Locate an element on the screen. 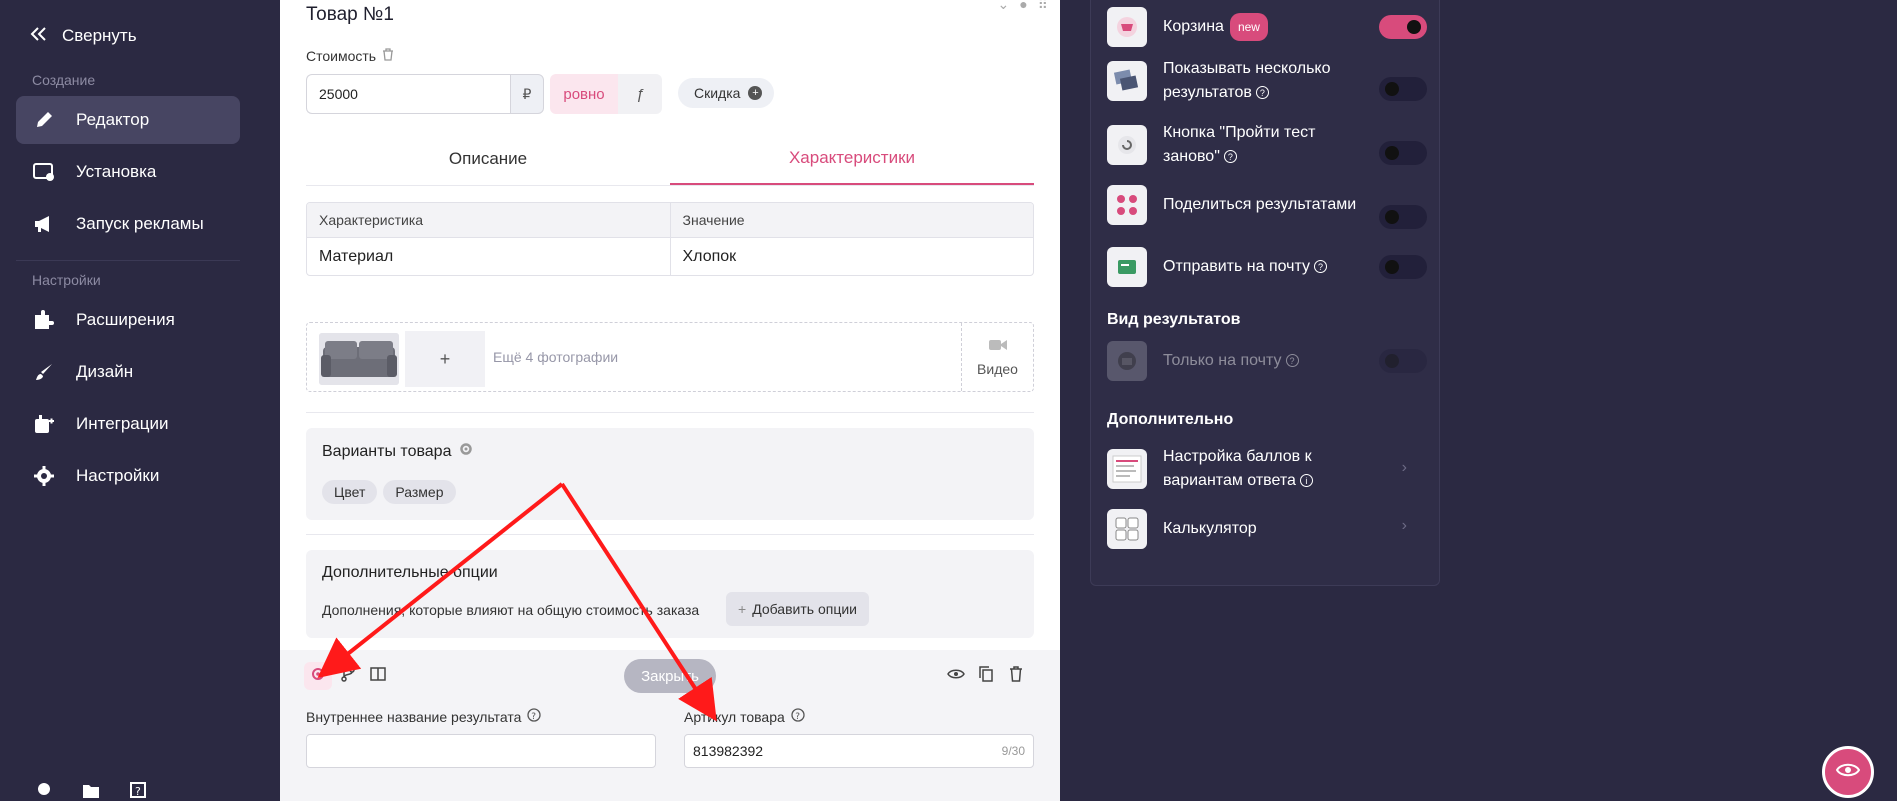 This screenshot has width=1897, height=801. video-label: Видео is located at coordinates (997, 368).